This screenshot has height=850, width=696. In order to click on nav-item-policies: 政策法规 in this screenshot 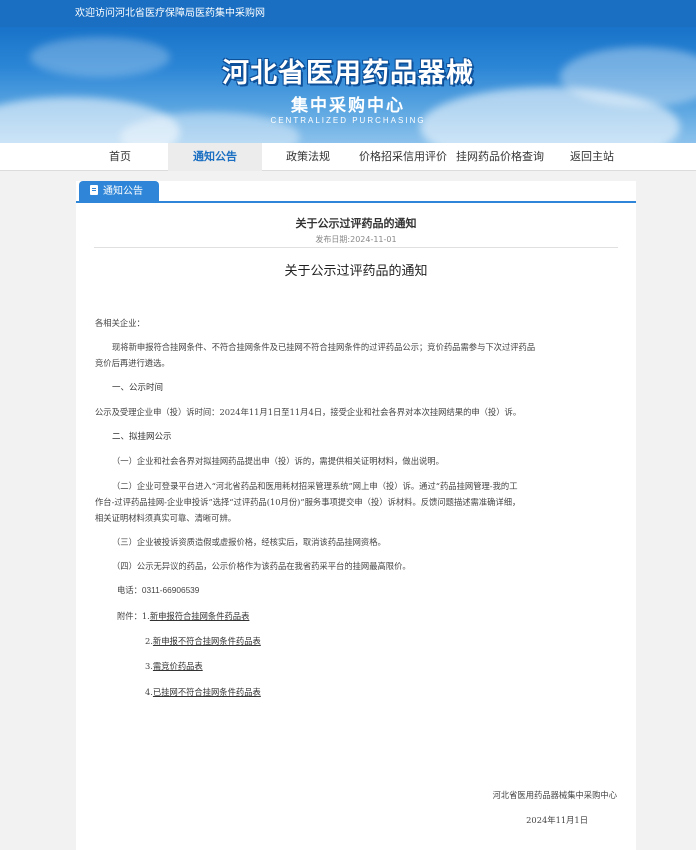, I will do `click(308, 157)`.